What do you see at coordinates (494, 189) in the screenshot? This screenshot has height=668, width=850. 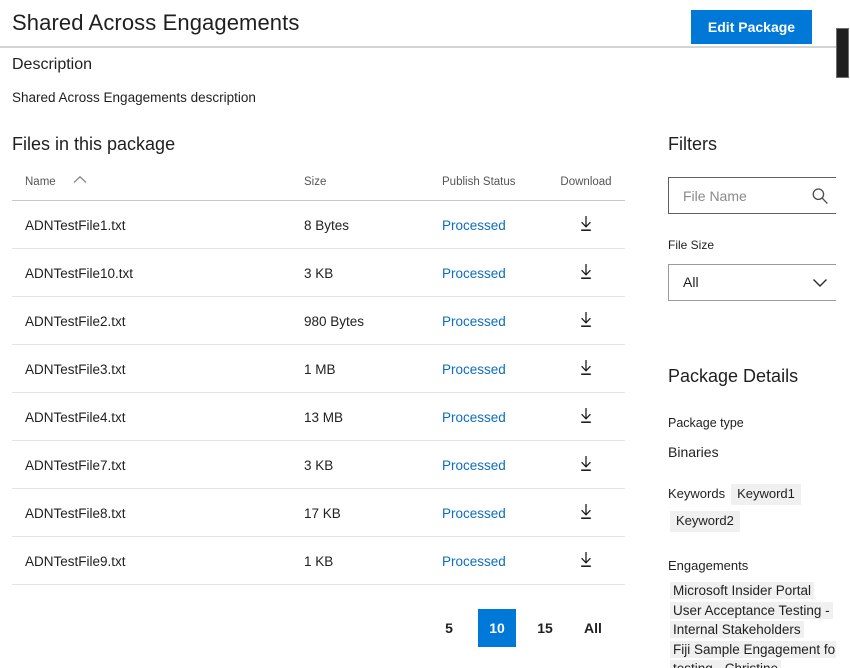 I see `column-header-publish-status: Publish Status` at bounding box center [494, 189].